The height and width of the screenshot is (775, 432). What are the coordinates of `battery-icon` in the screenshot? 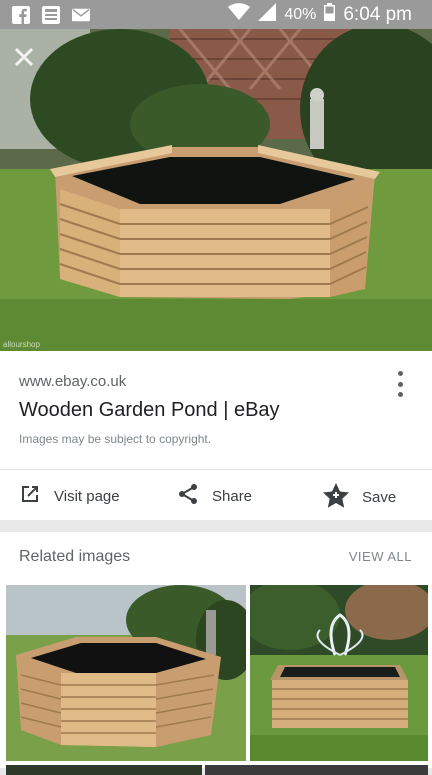 It's located at (330, 14).